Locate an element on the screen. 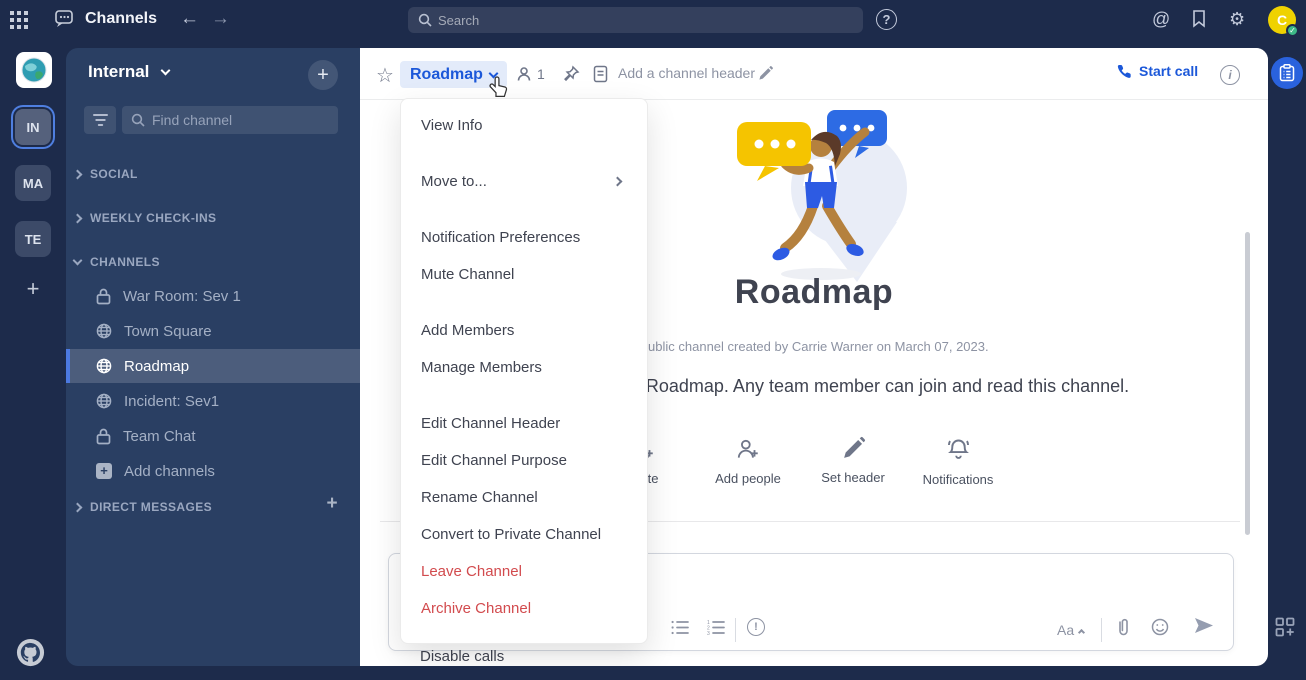 The image size is (1306, 680). search-input is located at coordinates (635, 20).